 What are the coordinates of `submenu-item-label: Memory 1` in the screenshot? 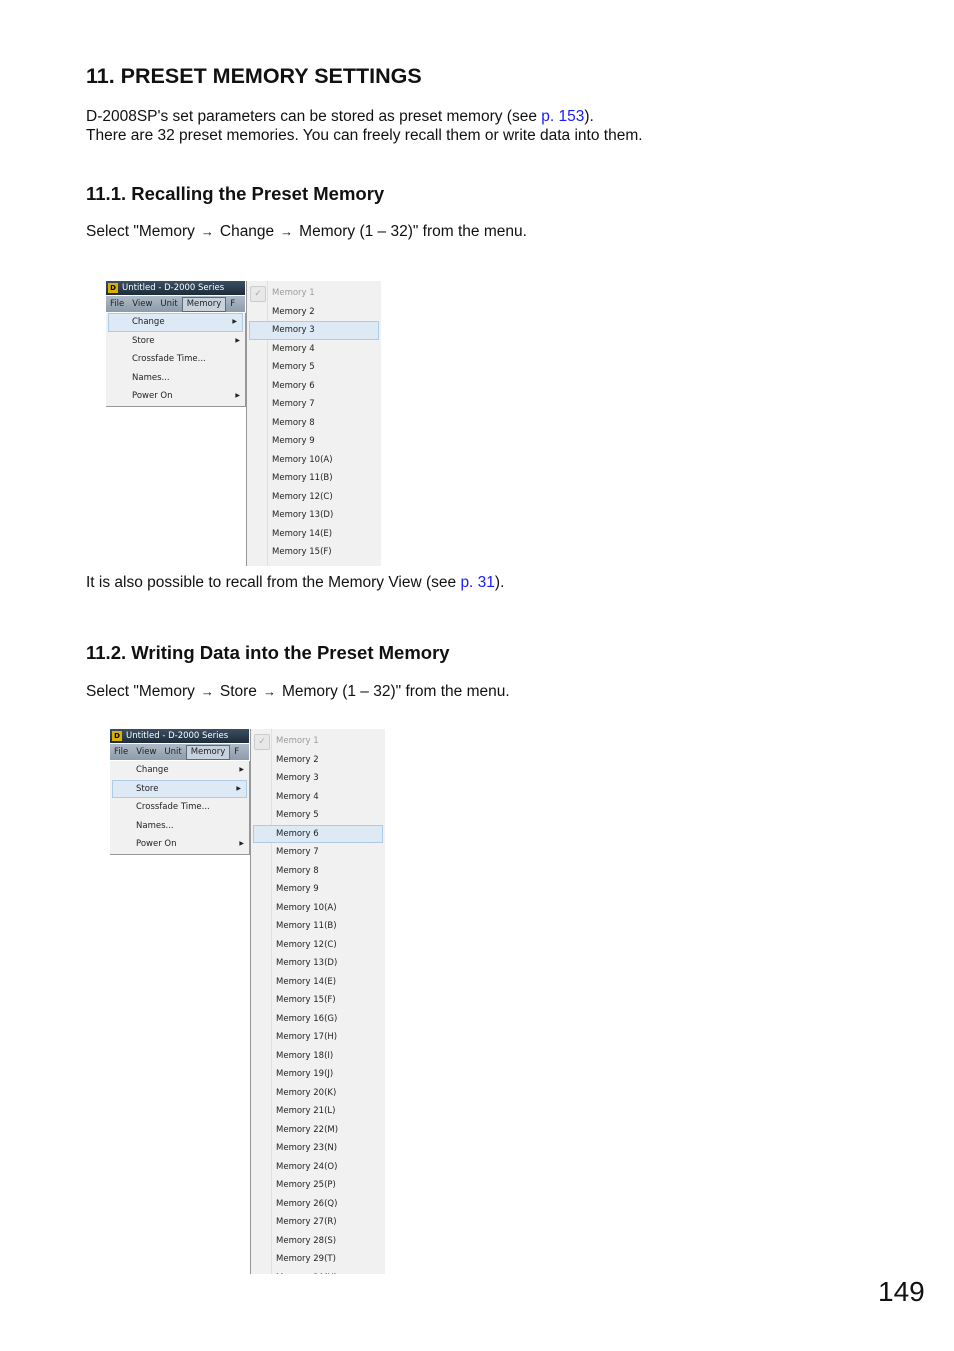 It's located at (297, 741).